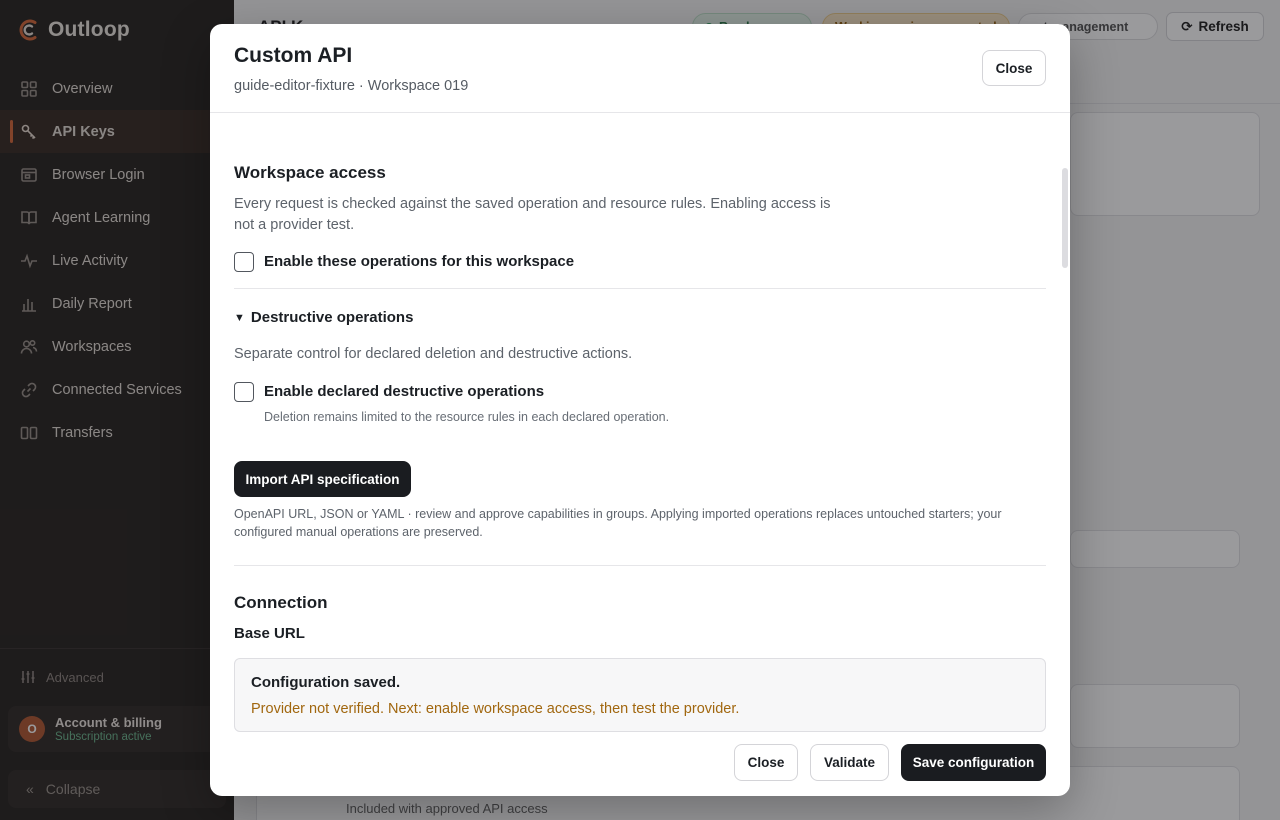 The width and height of the screenshot is (1280, 820). What do you see at coordinates (239, 317) in the screenshot?
I see `triangle-down-icon: ▼` at bounding box center [239, 317].